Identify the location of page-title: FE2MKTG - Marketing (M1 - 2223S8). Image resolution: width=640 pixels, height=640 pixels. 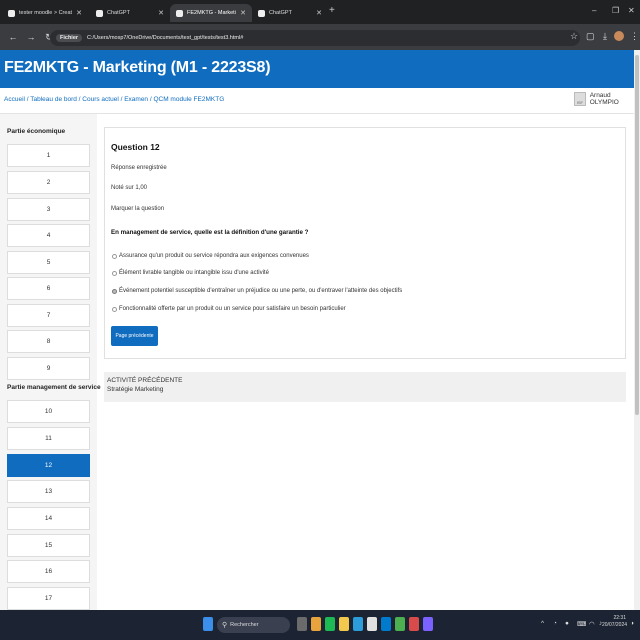
(137, 67).